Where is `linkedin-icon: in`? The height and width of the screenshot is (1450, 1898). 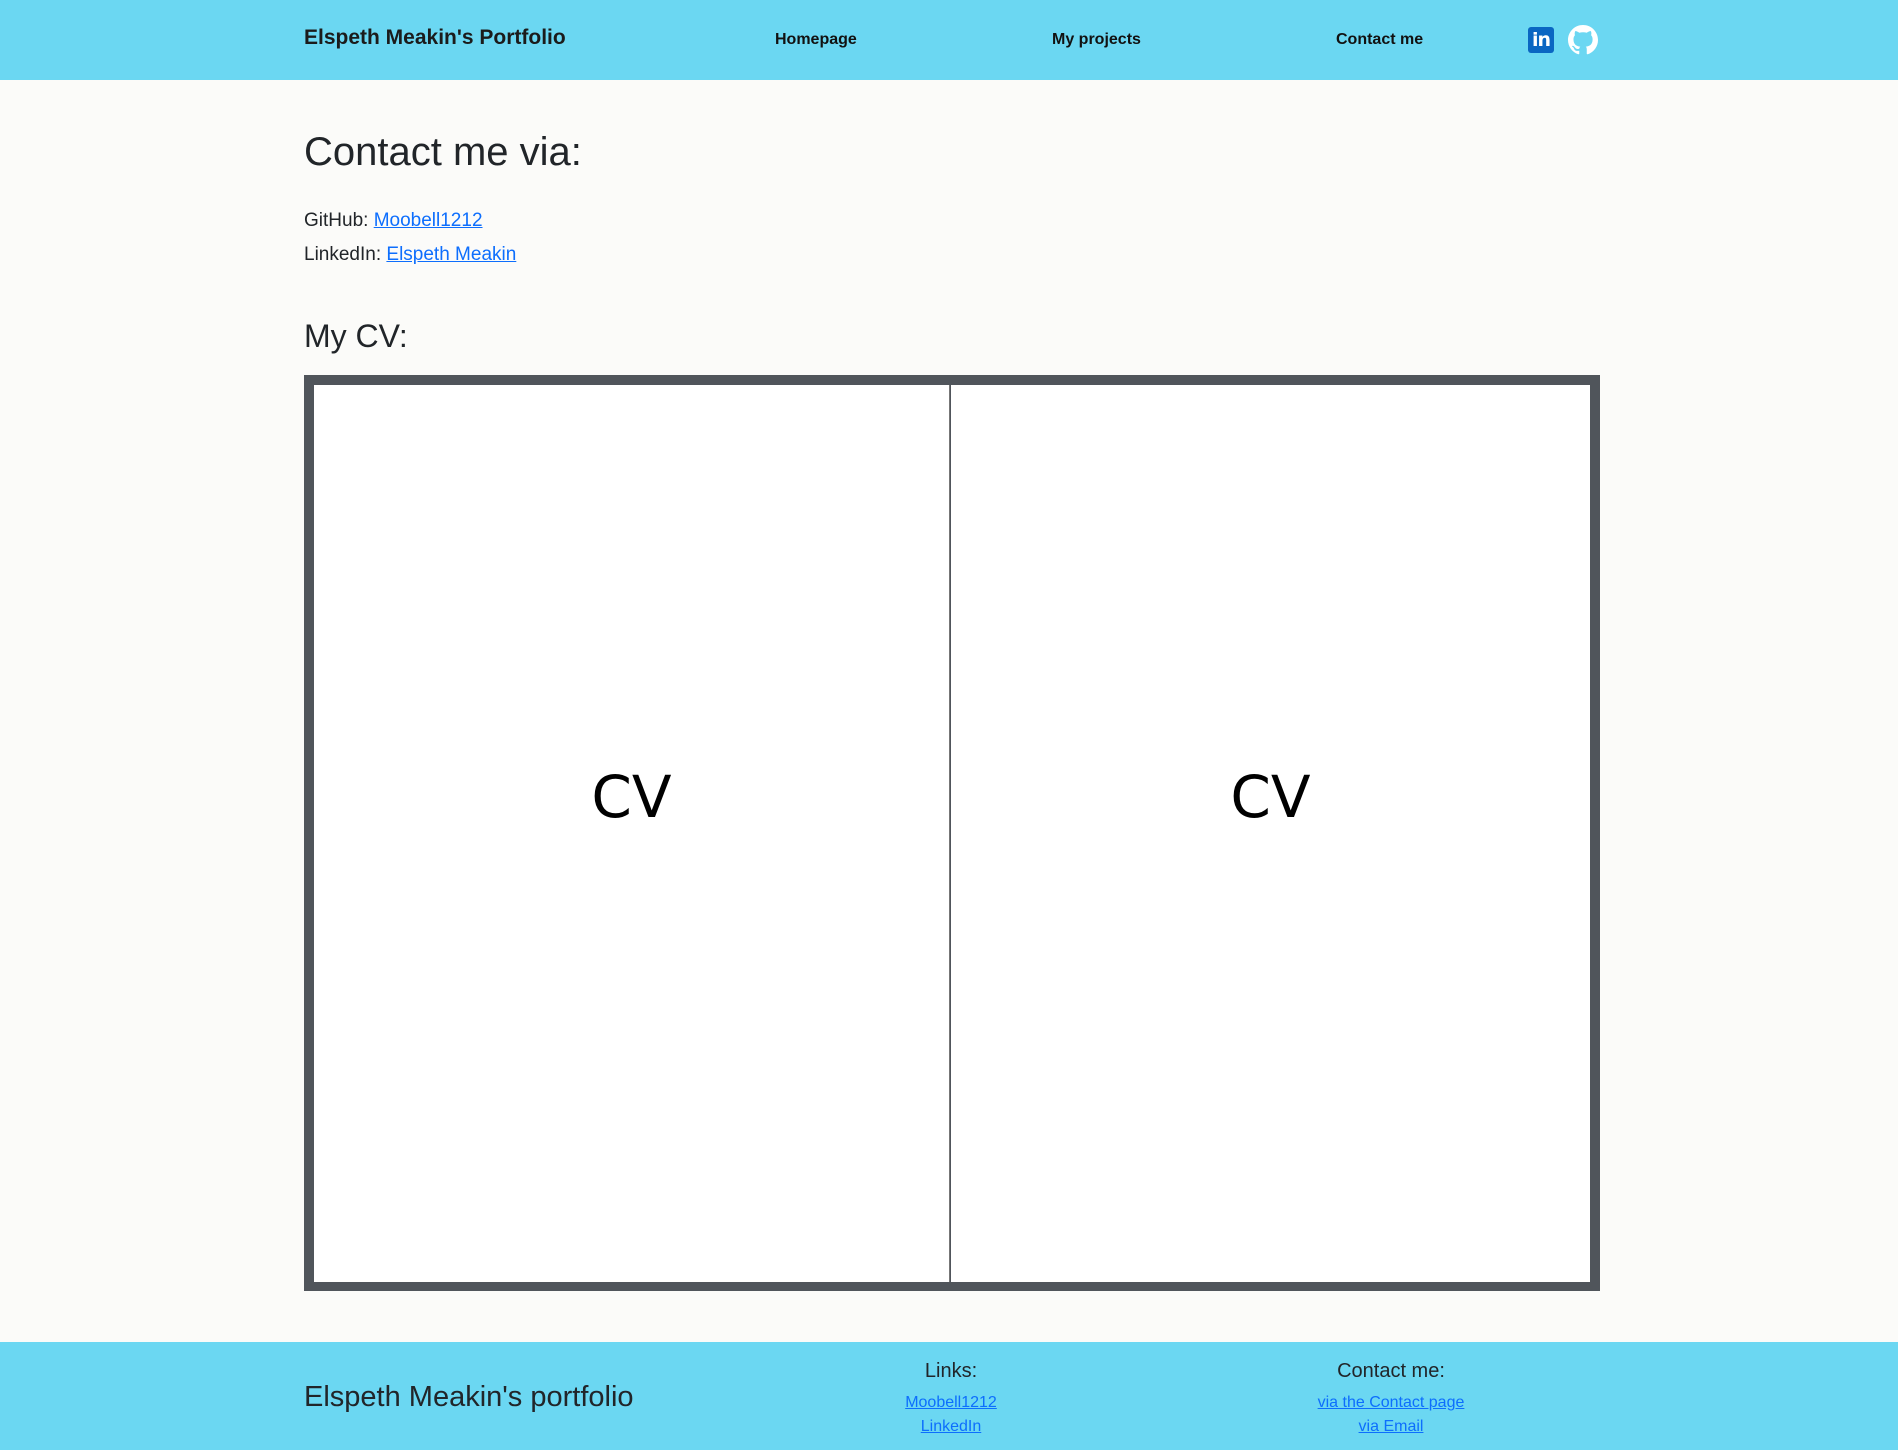
linkedin-icon: in is located at coordinates (1541, 40).